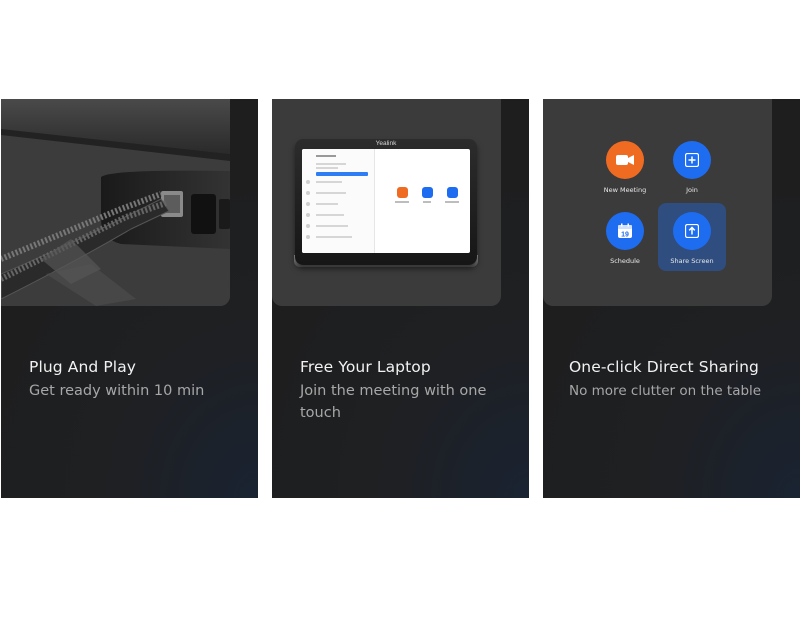 The height and width of the screenshot is (631, 800). Describe the element at coordinates (342, 174) in the screenshot. I see `screen-join-button` at that location.